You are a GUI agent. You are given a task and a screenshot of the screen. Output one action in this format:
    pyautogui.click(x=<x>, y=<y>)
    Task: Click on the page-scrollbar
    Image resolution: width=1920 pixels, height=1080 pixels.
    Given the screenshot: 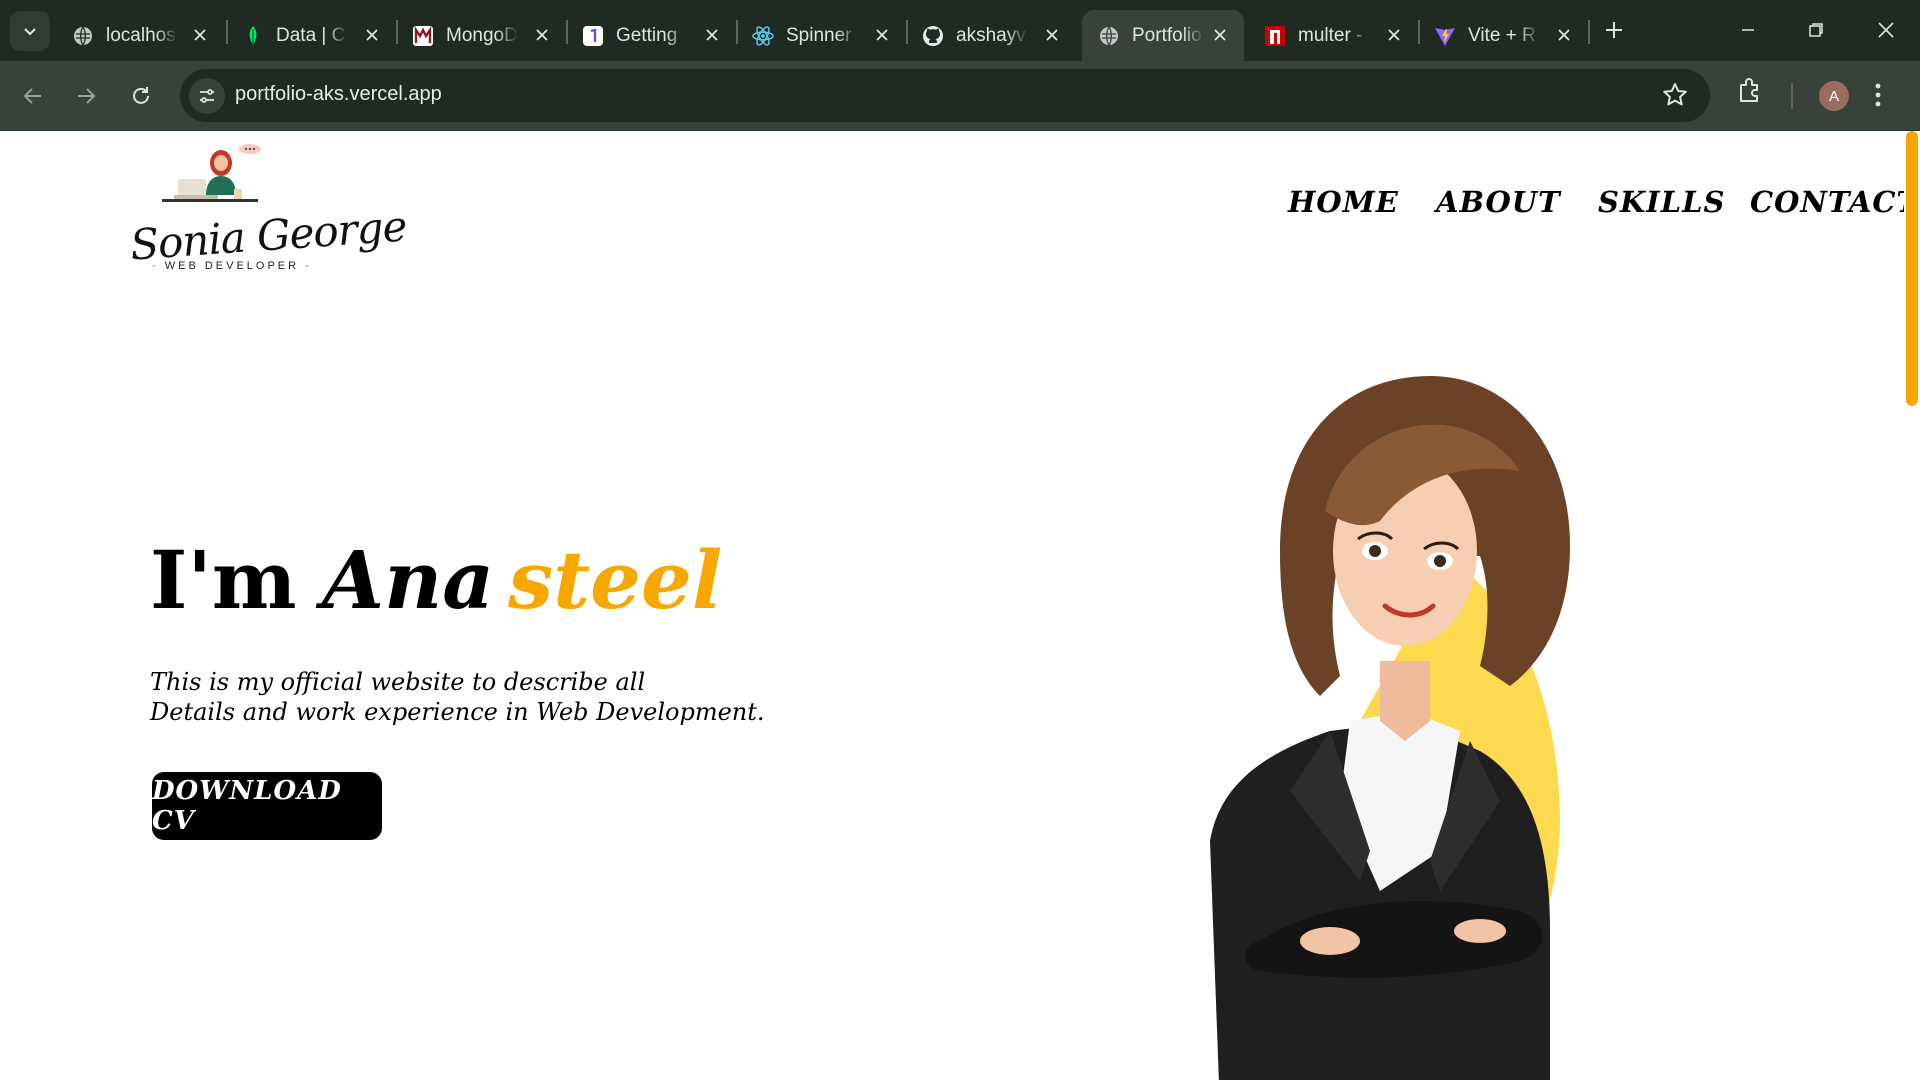 What is the action you would take?
    pyautogui.click(x=1912, y=605)
    